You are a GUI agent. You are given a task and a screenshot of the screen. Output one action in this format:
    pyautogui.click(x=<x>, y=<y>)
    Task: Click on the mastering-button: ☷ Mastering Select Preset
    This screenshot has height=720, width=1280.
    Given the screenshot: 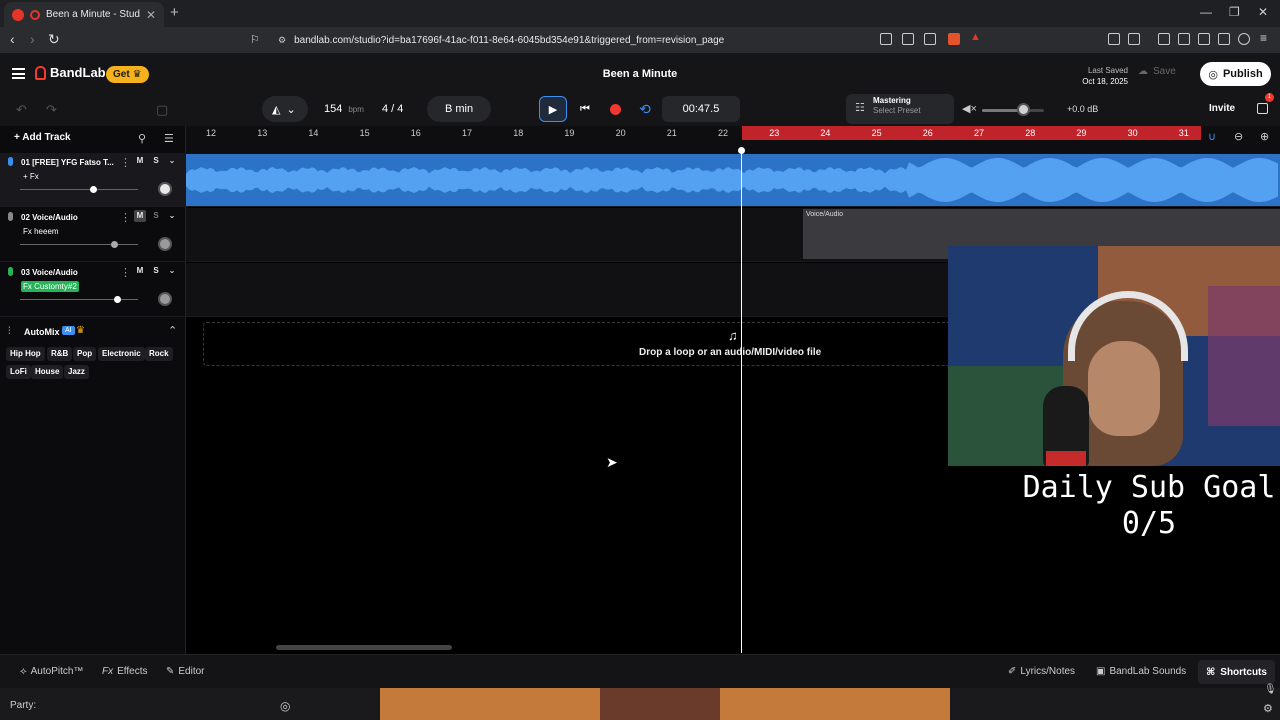 What is the action you would take?
    pyautogui.click(x=900, y=109)
    